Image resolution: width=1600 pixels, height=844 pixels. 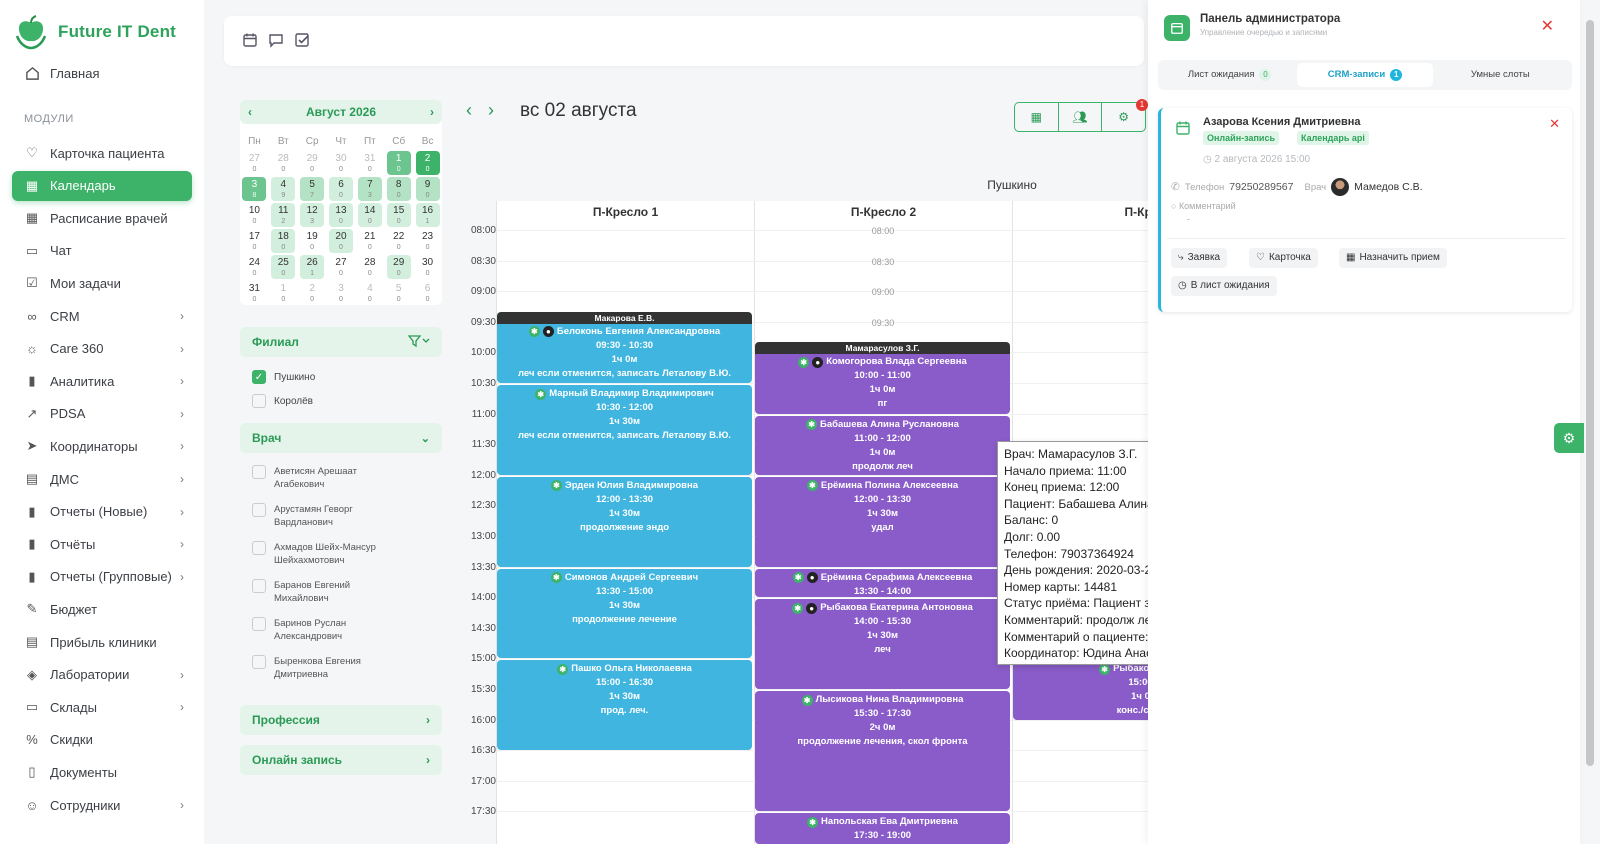 I want to click on sidebar-item-6: ☼ Care 360 ›, so click(x=102, y=349).